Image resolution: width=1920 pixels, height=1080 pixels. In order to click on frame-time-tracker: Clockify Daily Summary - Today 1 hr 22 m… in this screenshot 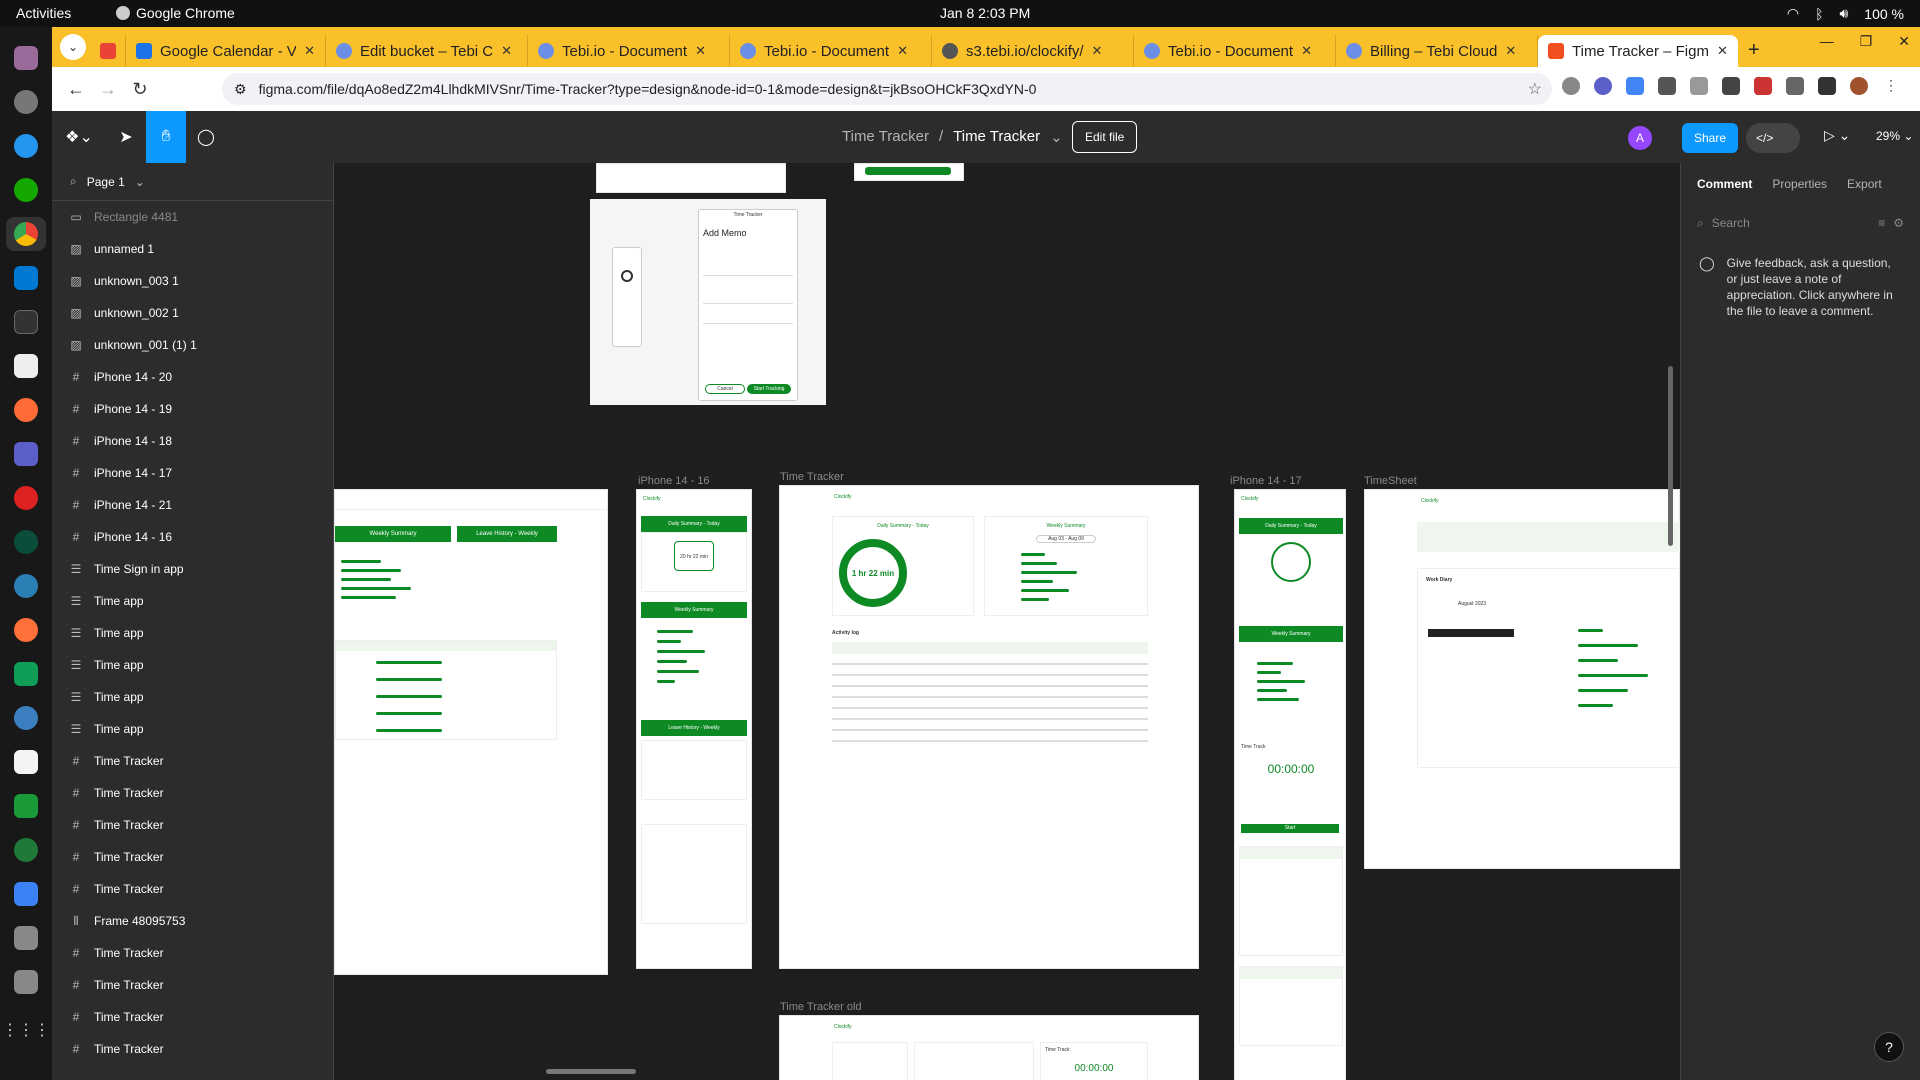, I will do `click(989, 727)`.